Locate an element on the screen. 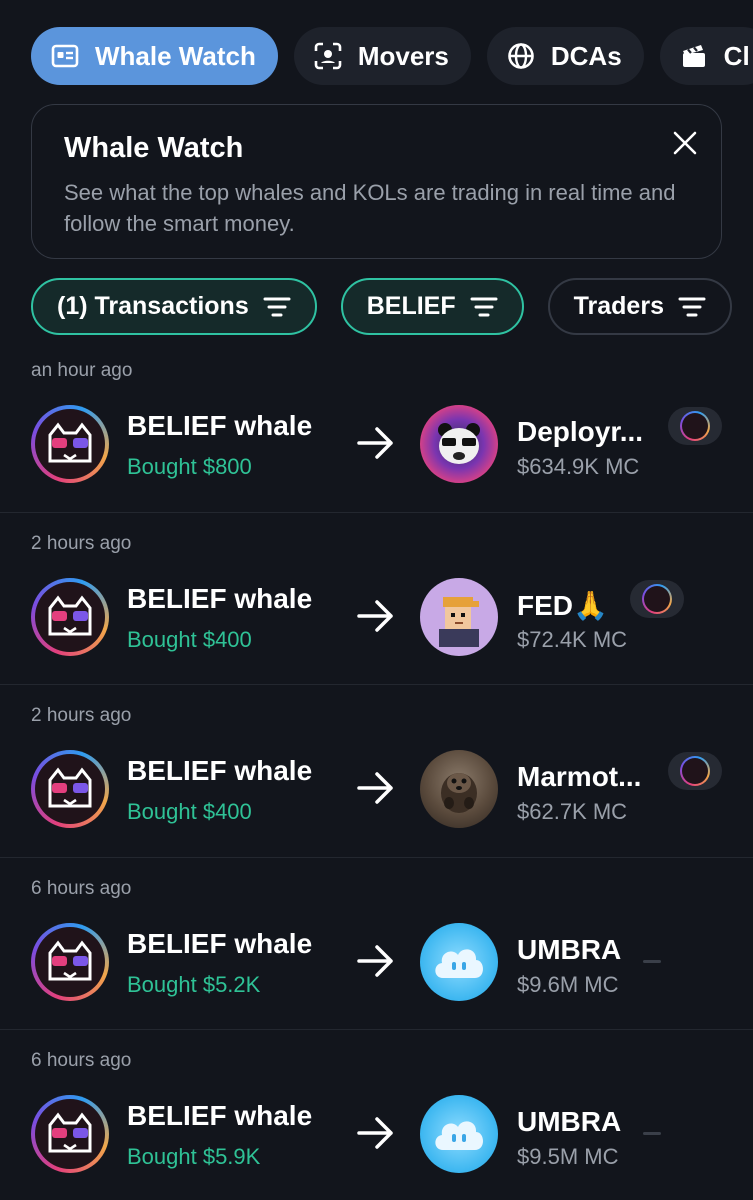  tab-label: Movers is located at coordinates (403, 55).